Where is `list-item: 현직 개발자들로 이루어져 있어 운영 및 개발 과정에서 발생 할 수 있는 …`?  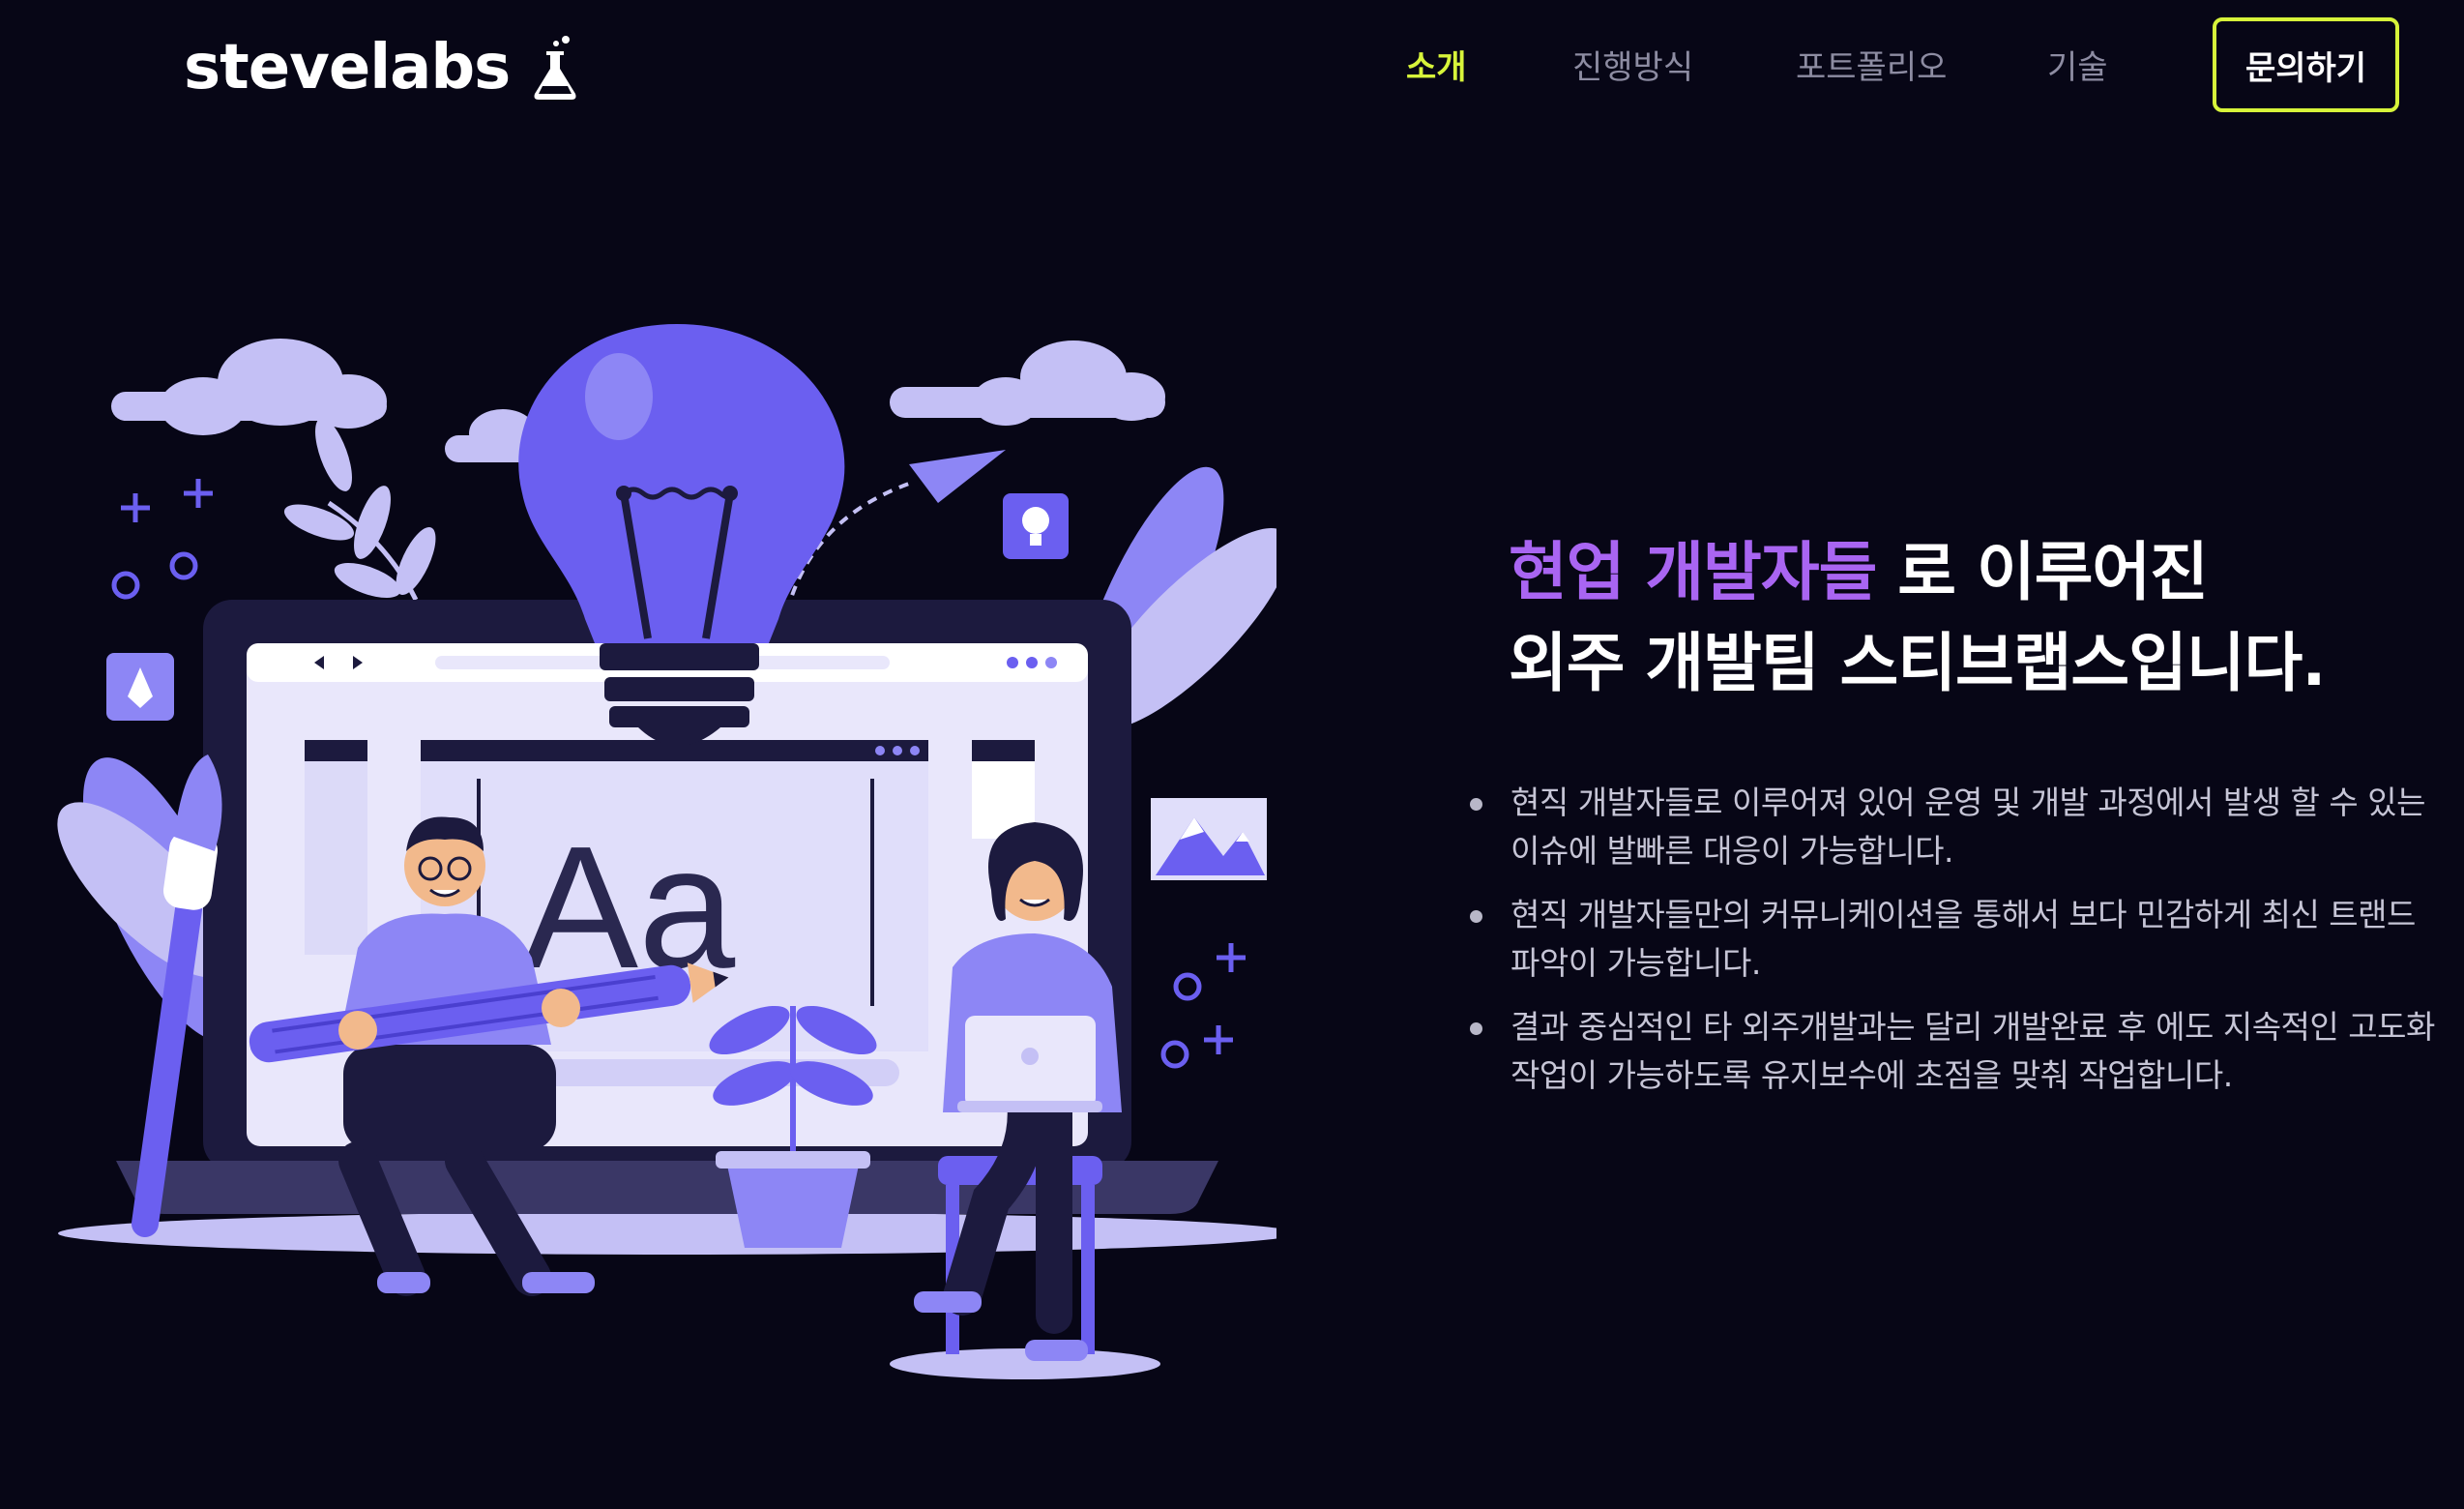 list-item: 현직 개발자들로 이루어져 있어 운영 및 개발 과정에서 발생 할 수 있는 … is located at coordinates (1959, 827).